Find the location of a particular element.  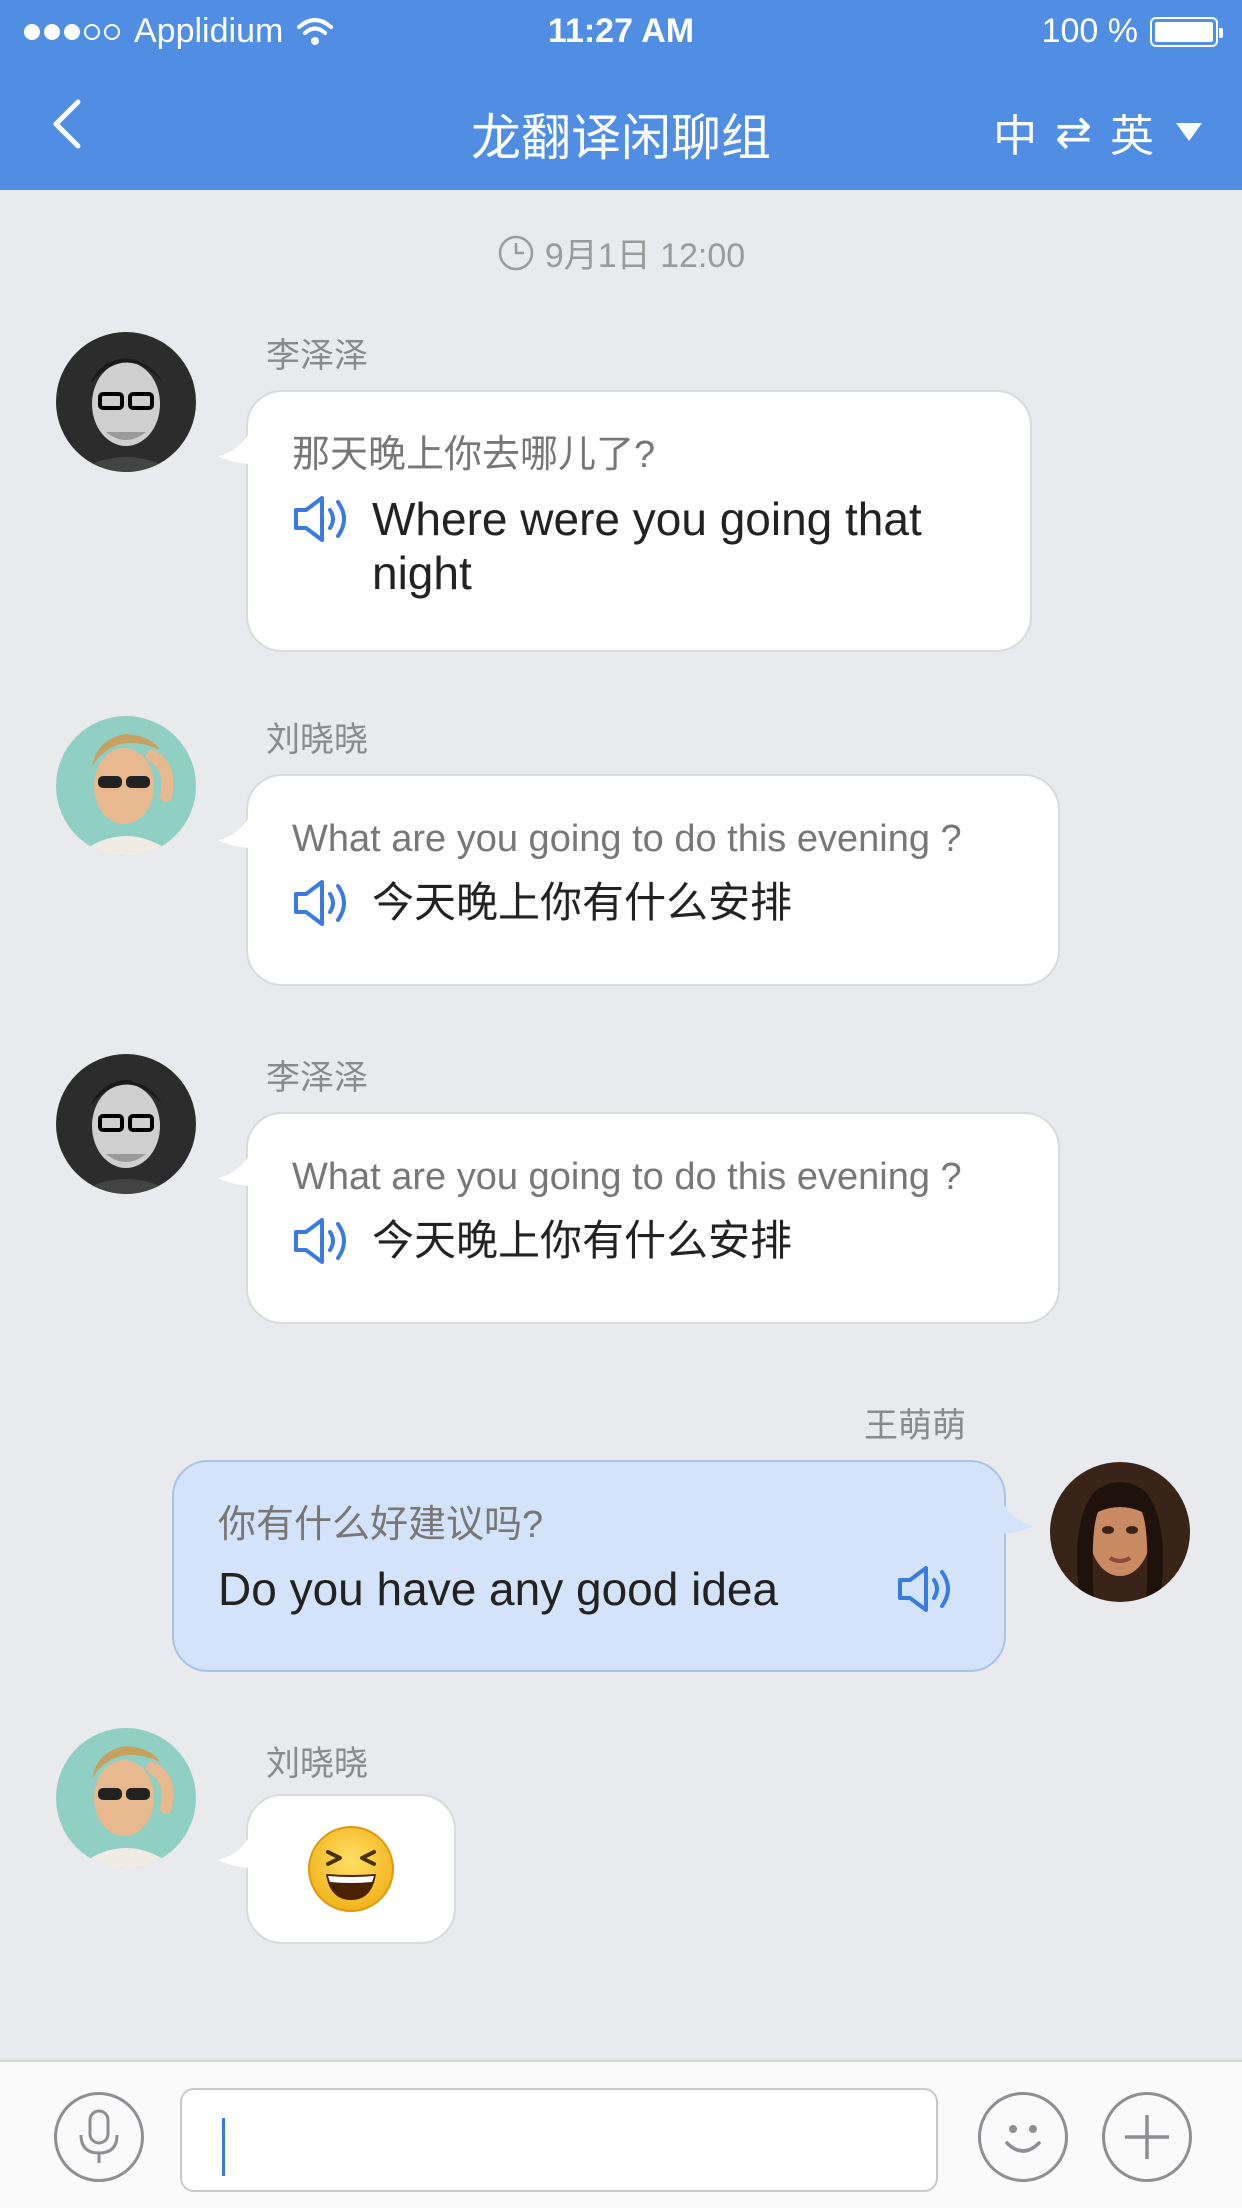

my-message-bubble: 你有什么好建议吗? Do you have any good idea is located at coordinates (603, 1566).